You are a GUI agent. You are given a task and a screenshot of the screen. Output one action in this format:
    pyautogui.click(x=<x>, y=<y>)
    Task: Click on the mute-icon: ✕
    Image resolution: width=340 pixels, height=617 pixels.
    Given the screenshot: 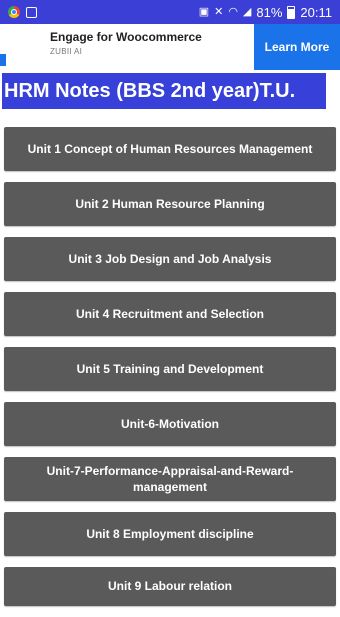 What is the action you would take?
    pyautogui.click(x=219, y=11)
    